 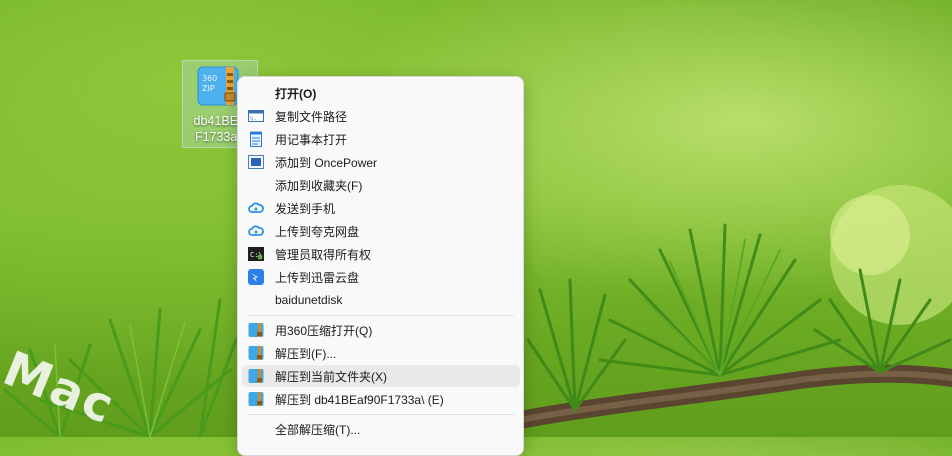 What do you see at coordinates (256, 277) in the screenshot?
I see `thunder-icon` at bounding box center [256, 277].